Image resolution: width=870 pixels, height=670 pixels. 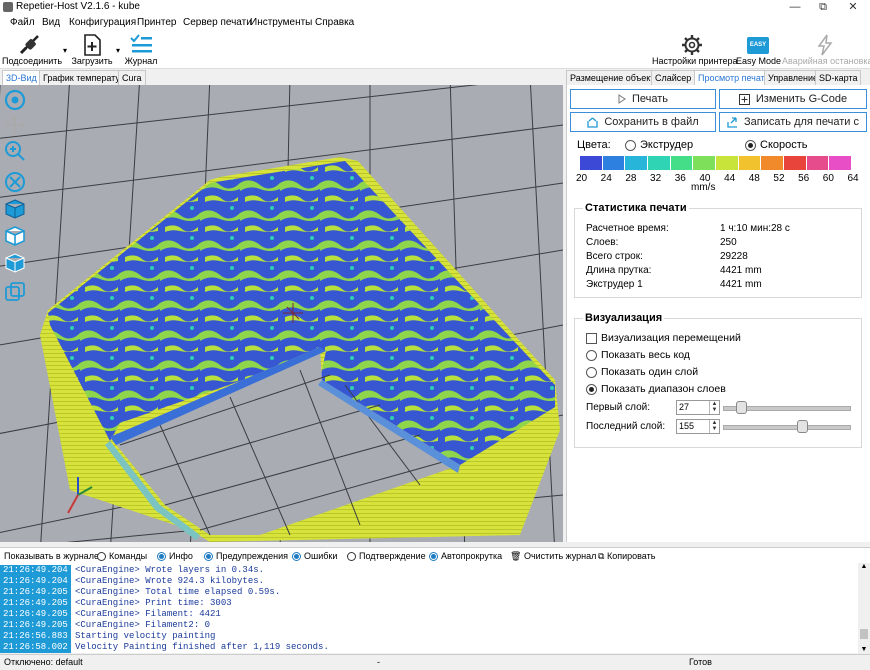 What do you see at coordinates (838, 78) in the screenshot?
I see `tab-sd-card: SD-карта` at bounding box center [838, 78].